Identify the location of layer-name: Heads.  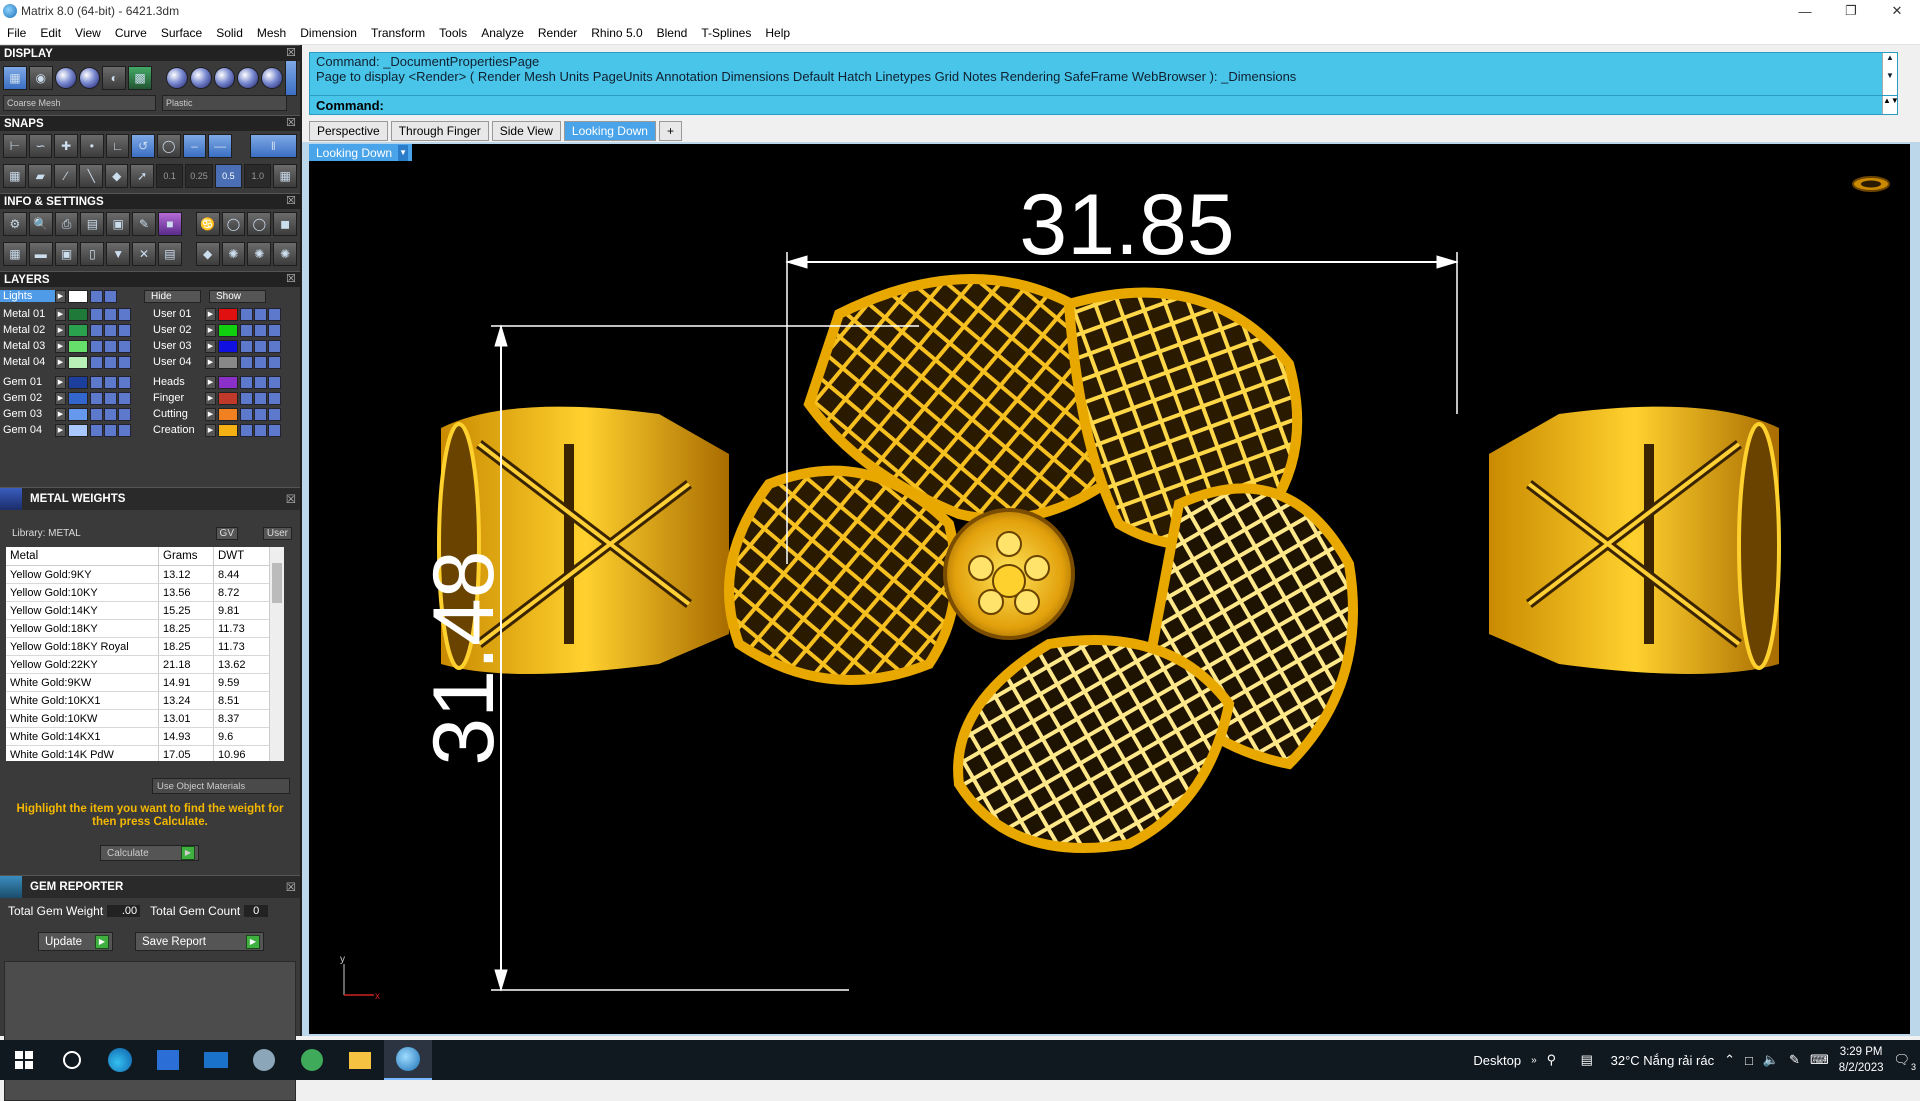
(177, 382).